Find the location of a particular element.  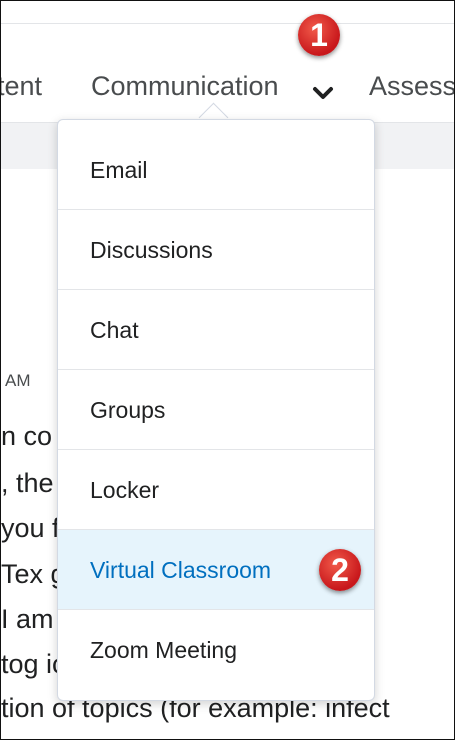

post-timestamp: AM is located at coordinates (18, 380).